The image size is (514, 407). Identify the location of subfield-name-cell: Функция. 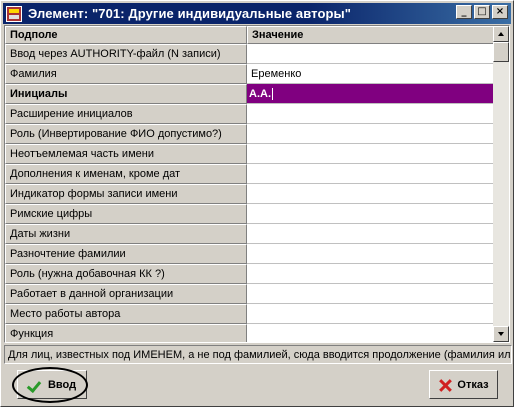
(126, 333).